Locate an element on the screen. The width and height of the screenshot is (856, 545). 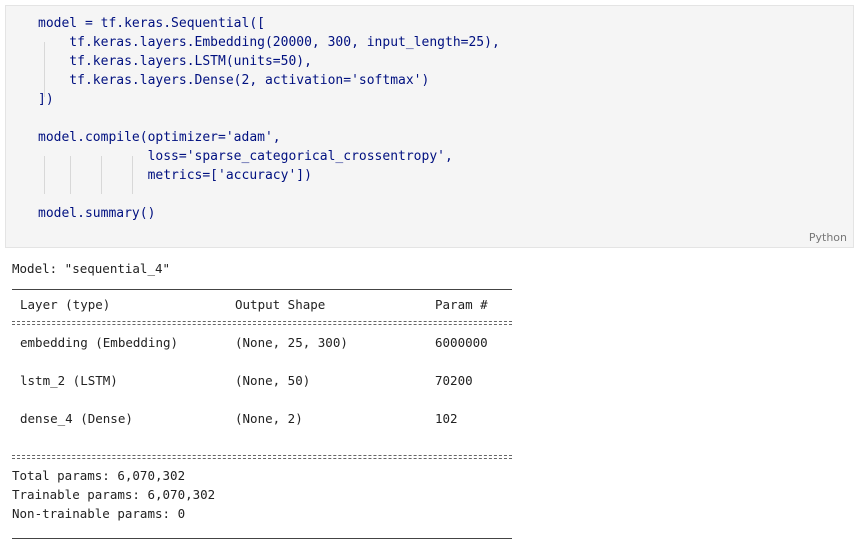
row-lstm-layer: lstm_2 (LSTM) is located at coordinates (69, 380).